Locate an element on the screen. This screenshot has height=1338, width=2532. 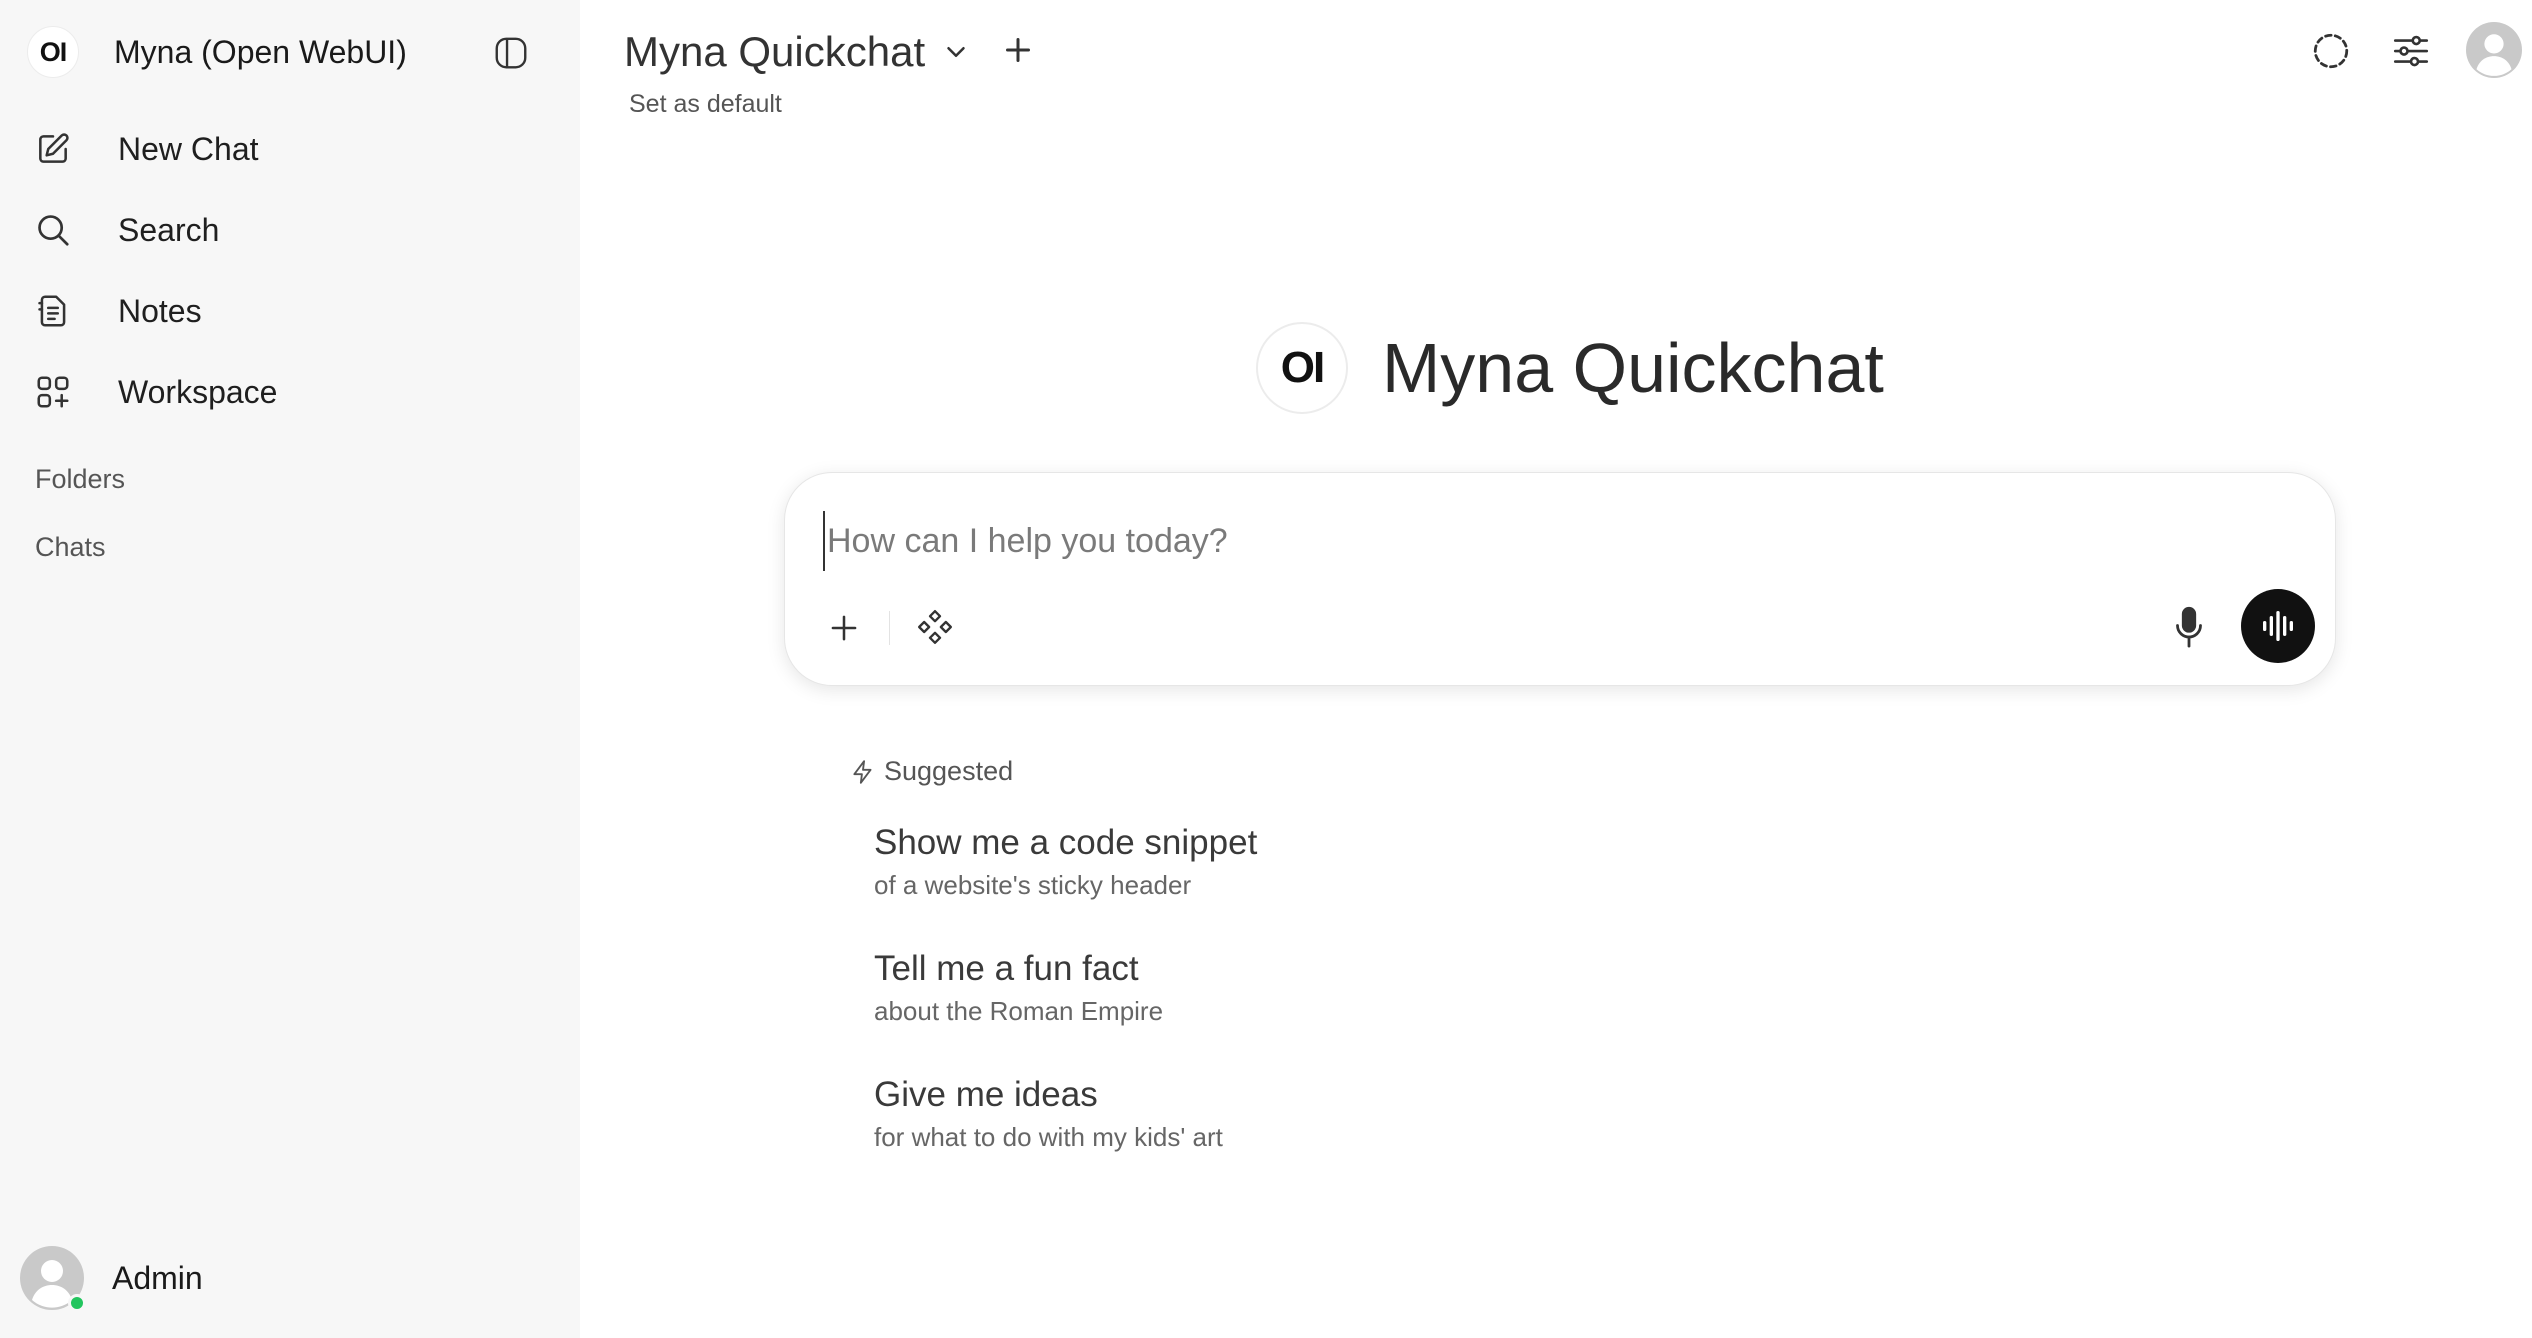
model-hero: OI Myna Quickchat is located at coordinates (1570, 368).